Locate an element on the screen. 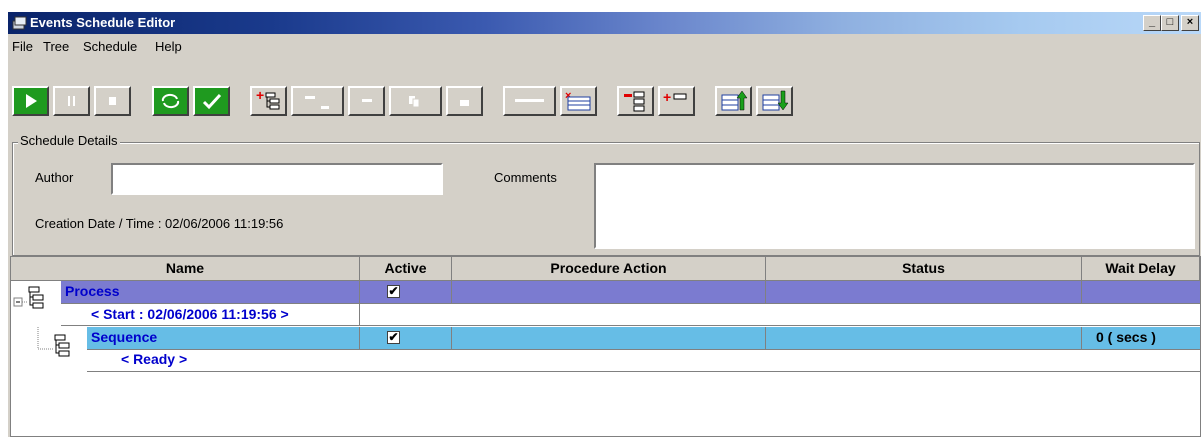 The width and height of the screenshot is (1201, 437). play-icon is located at coordinates (31, 101).